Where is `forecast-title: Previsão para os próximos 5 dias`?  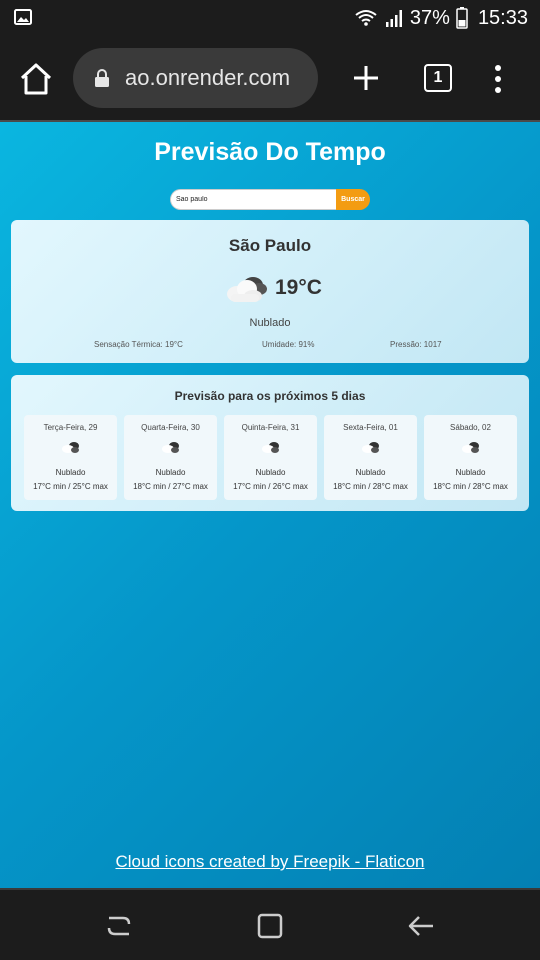 forecast-title: Previsão para os próximos 5 dias is located at coordinates (270, 396).